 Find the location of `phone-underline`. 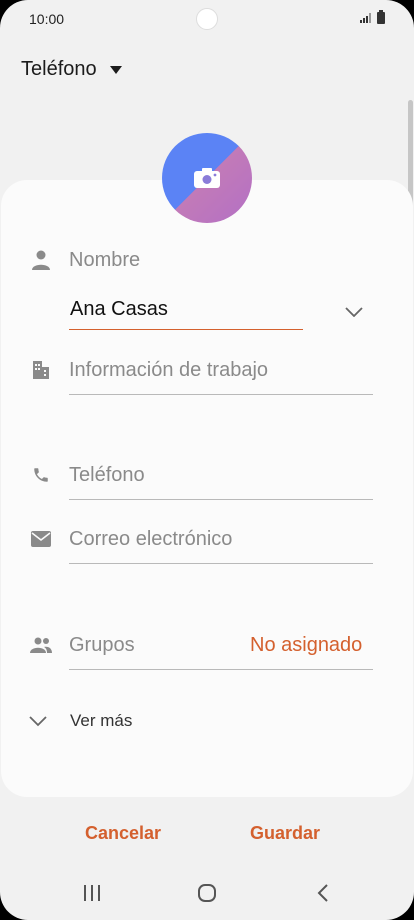

phone-underline is located at coordinates (221, 499).